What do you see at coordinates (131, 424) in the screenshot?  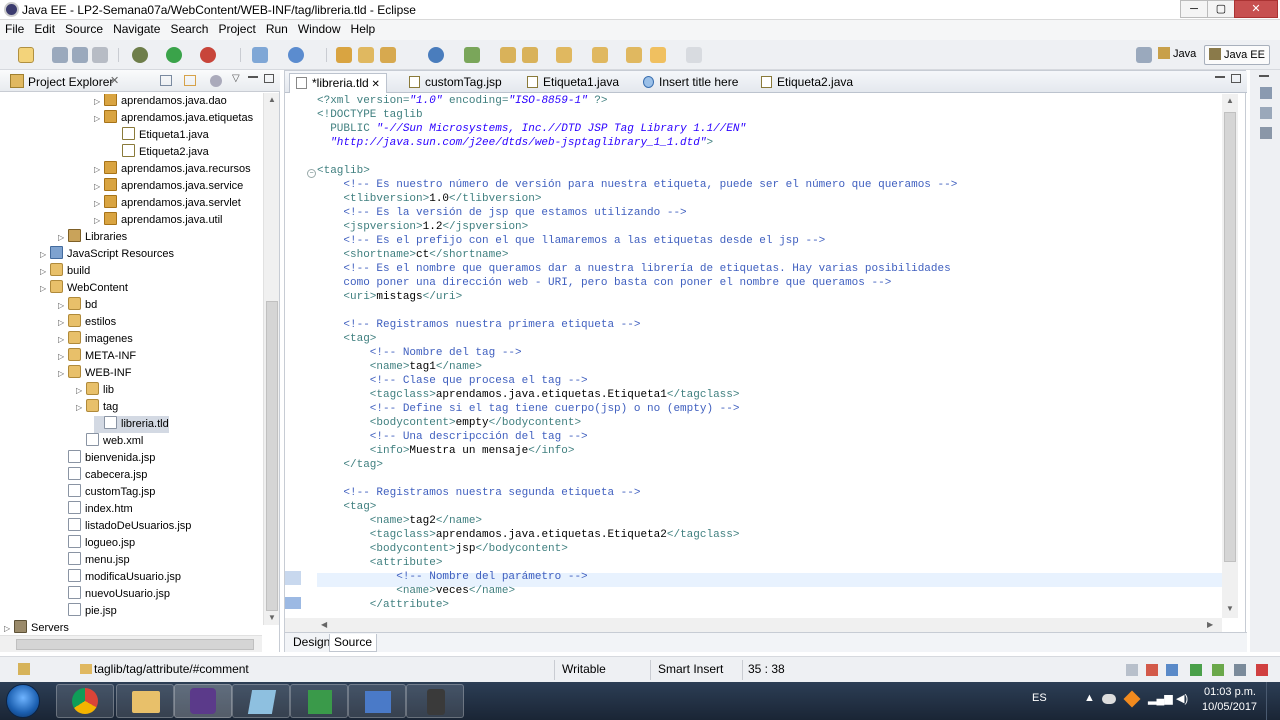 I see `tree-item: libreria.tld` at bounding box center [131, 424].